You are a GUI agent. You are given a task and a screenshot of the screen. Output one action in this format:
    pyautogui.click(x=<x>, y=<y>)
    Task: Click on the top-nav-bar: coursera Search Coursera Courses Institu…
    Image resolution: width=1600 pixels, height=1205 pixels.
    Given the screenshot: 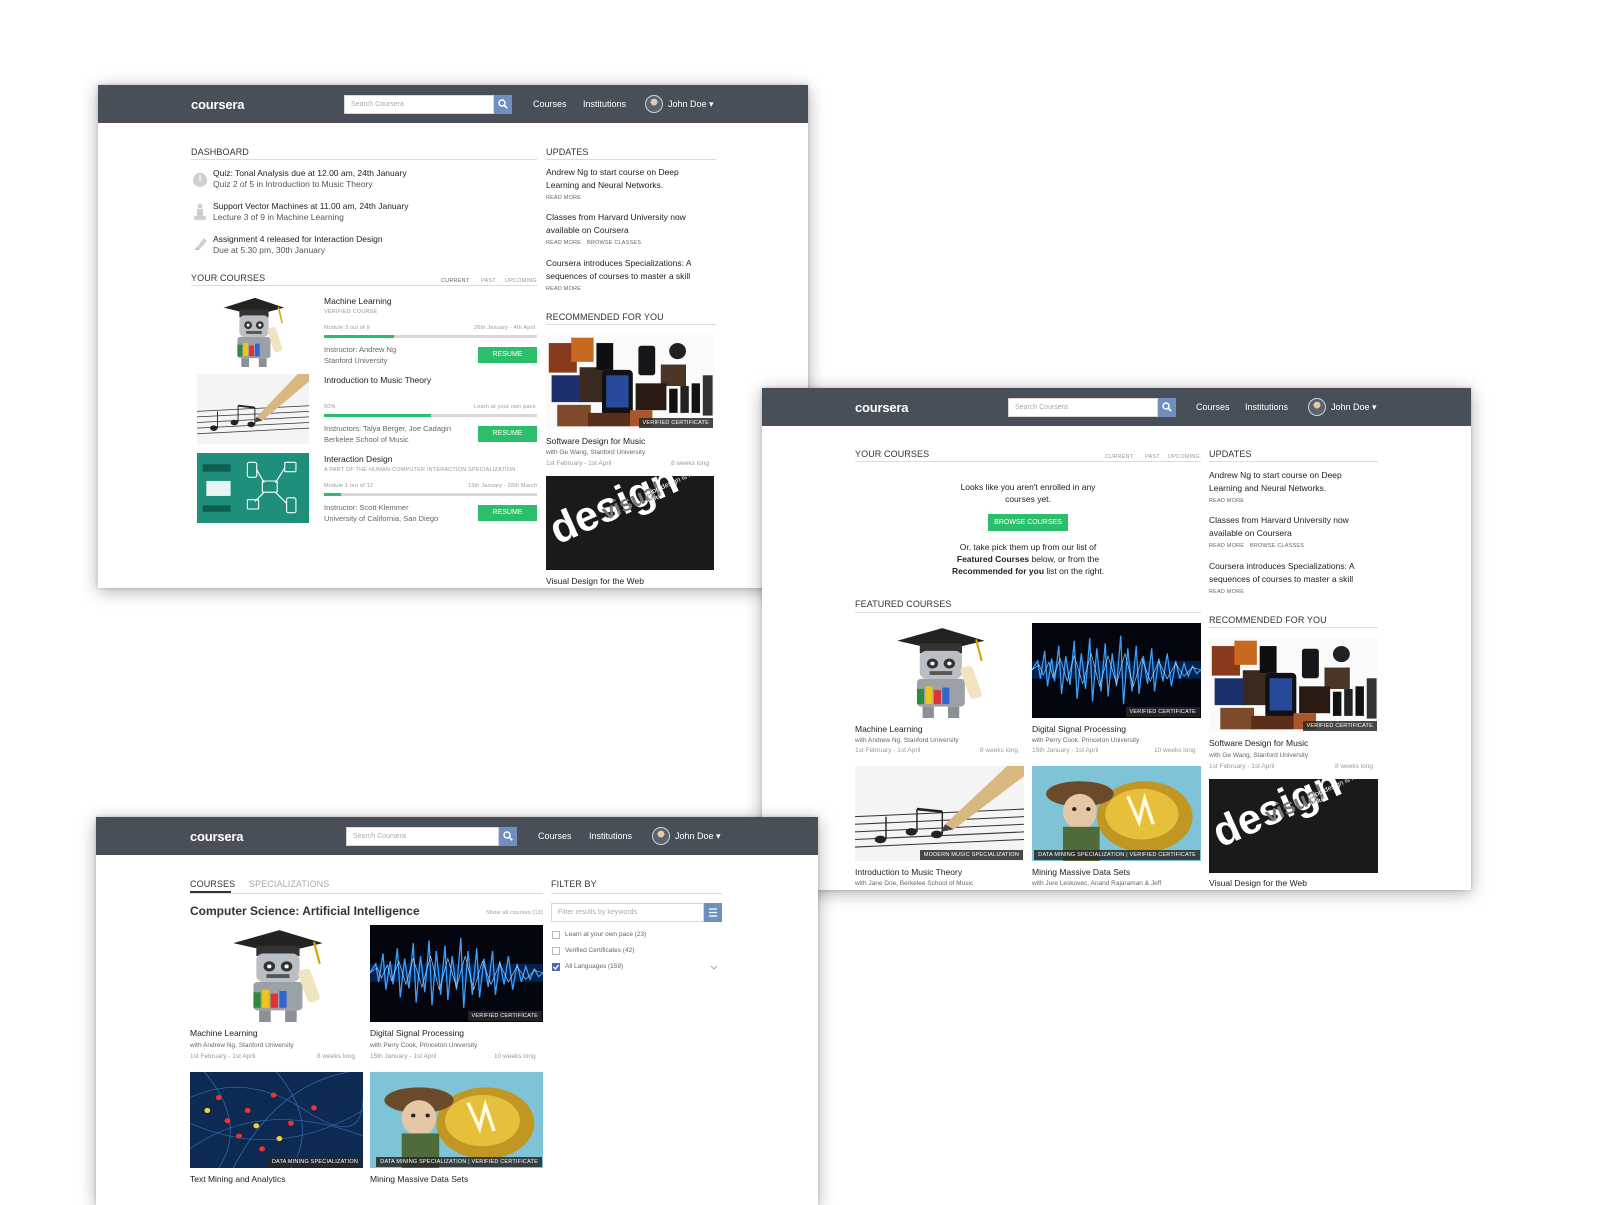 What is the action you would take?
    pyautogui.click(x=453, y=104)
    